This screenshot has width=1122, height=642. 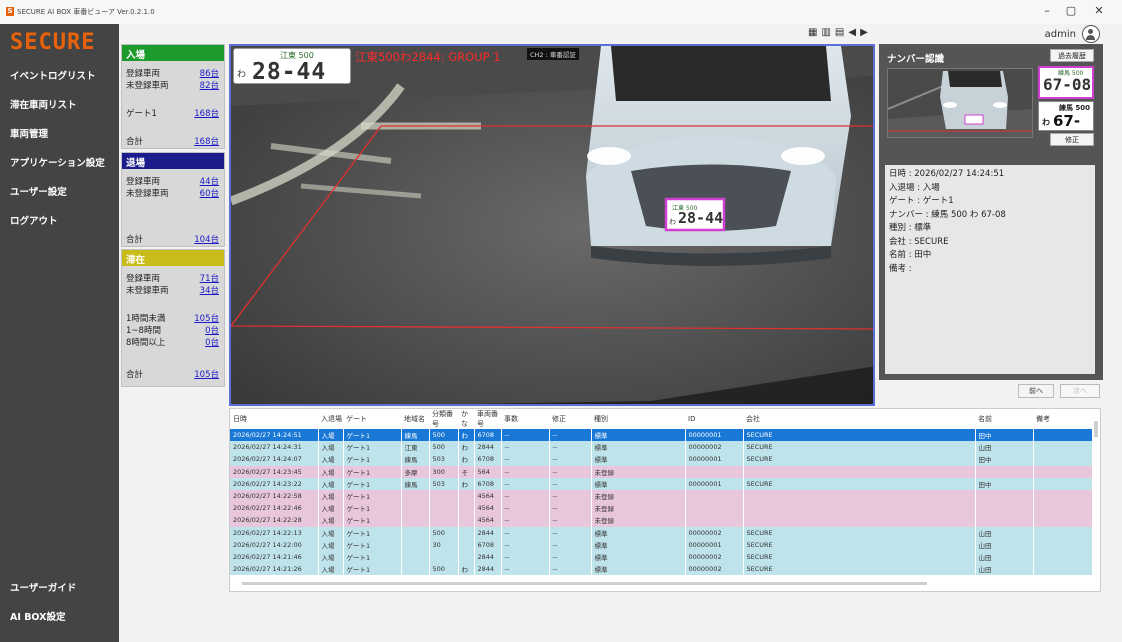 What do you see at coordinates (864, 32) in the screenshot?
I see `next-icon: ▶` at bounding box center [864, 32].